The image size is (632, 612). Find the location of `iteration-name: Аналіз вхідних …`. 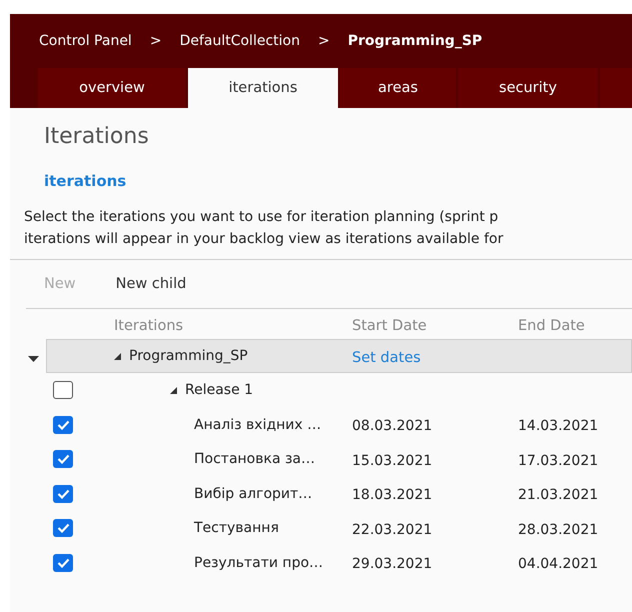

iteration-name: Аналіз вхідних … is located at coordinates (258, 424).